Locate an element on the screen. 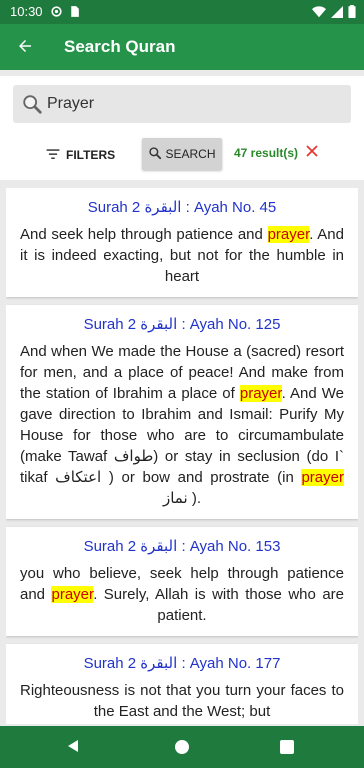 The height and width of the screenshot is (768, 364). arrow-left-icon is located at coordinates (25, 48).